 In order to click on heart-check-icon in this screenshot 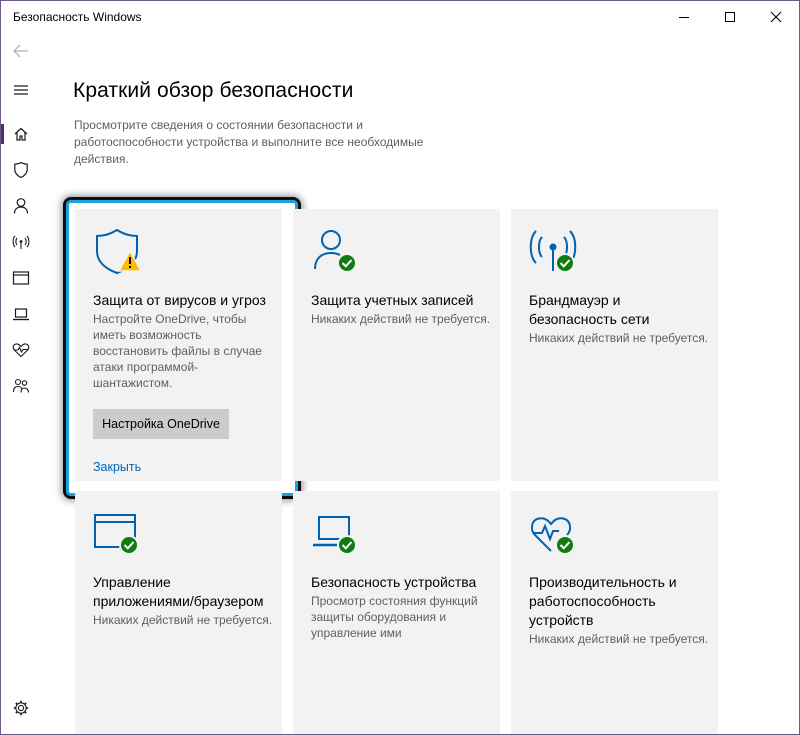, I will do `click(552, 536)`.